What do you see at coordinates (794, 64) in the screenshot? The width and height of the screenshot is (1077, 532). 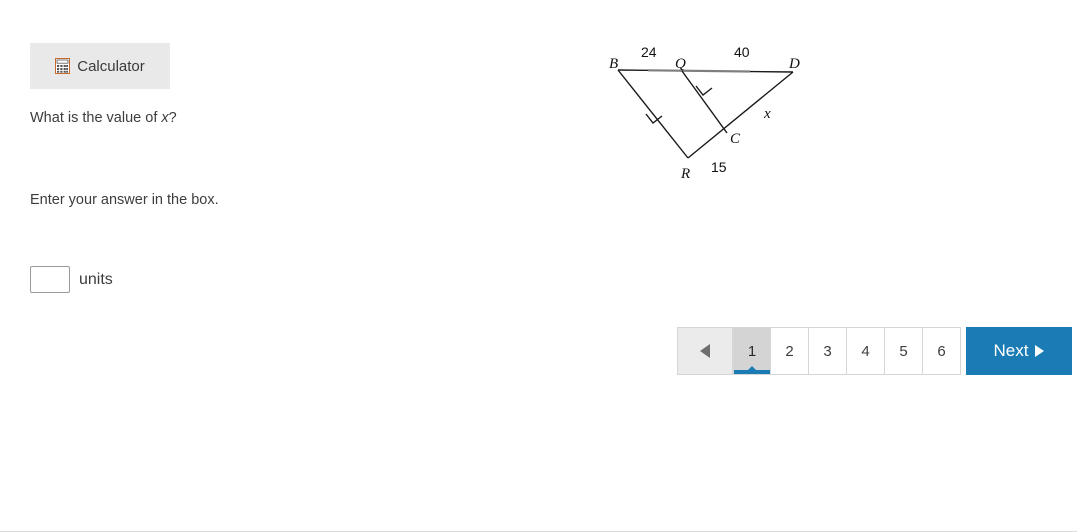 I see `vertex-label-D: D` at bounding box center [794, 64].